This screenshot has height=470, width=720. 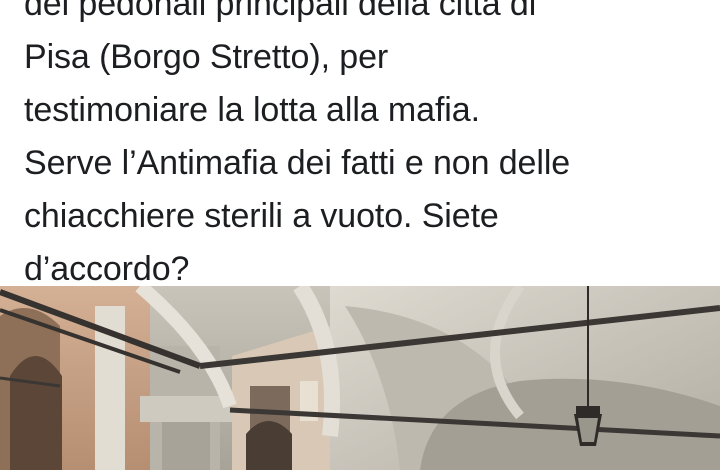 What do you see at coordinates (297, 163) in the screenshot?
I see `post-text-line: Serve l’Antimafia dei fatti e non delle` at bounding box center [297, 163].